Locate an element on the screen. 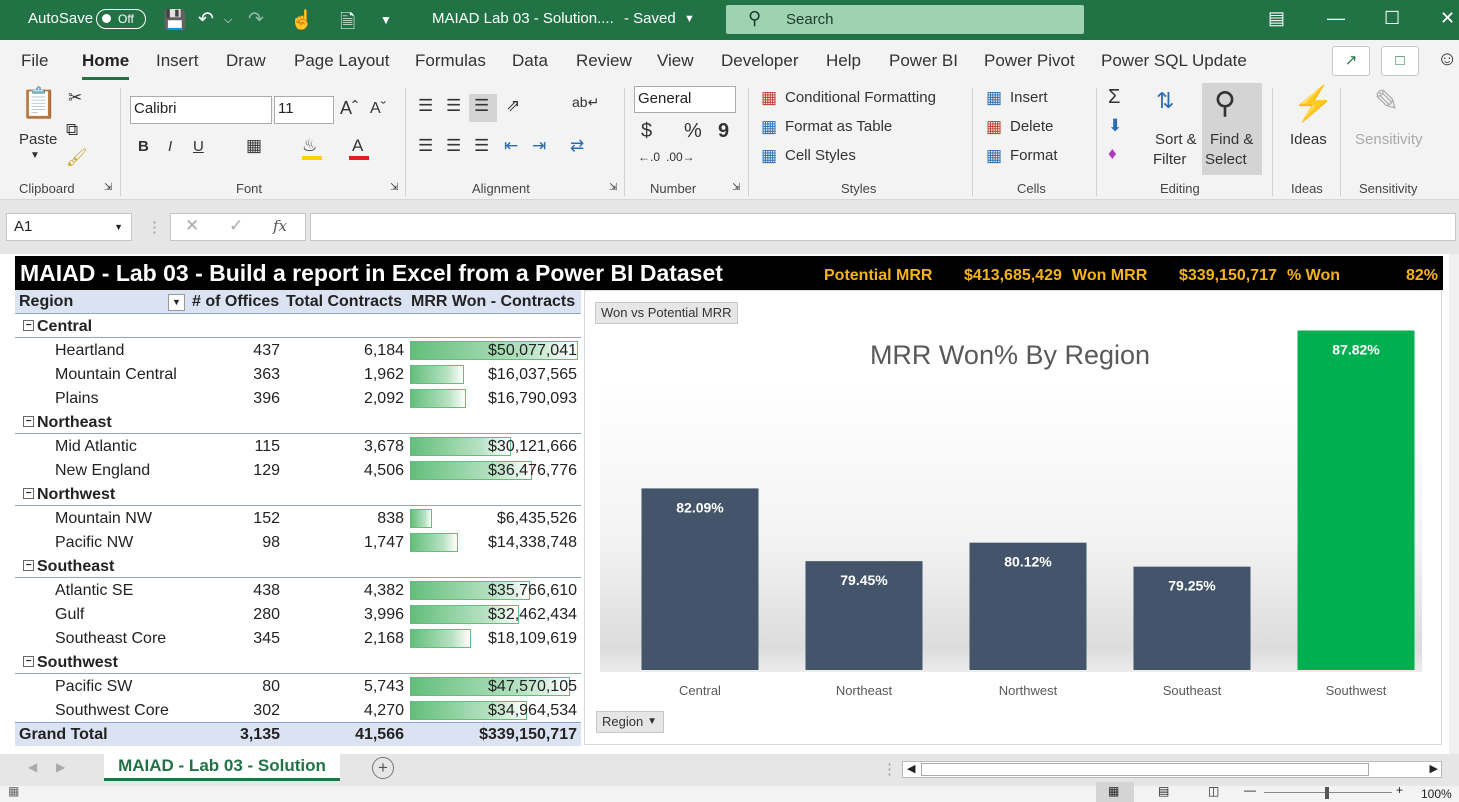 The width and height of the screenshot is (1459, 802). header-total-contracts: Total Contracts is located at coordinates (344, 302).